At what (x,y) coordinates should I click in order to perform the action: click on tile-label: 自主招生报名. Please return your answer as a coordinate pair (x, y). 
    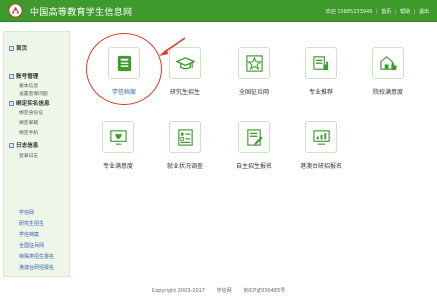
    Looking at the image, I should click on (253, 166).